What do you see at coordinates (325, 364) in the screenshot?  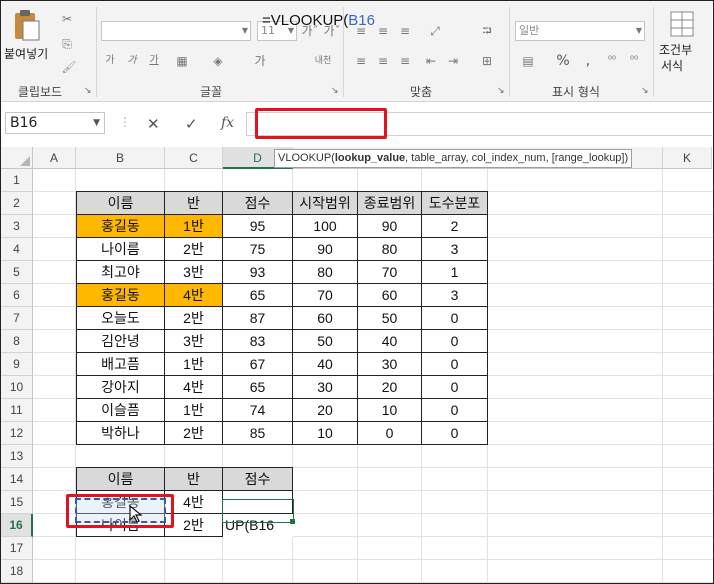 I see `cell: 40` at bounding box center [325, 364].